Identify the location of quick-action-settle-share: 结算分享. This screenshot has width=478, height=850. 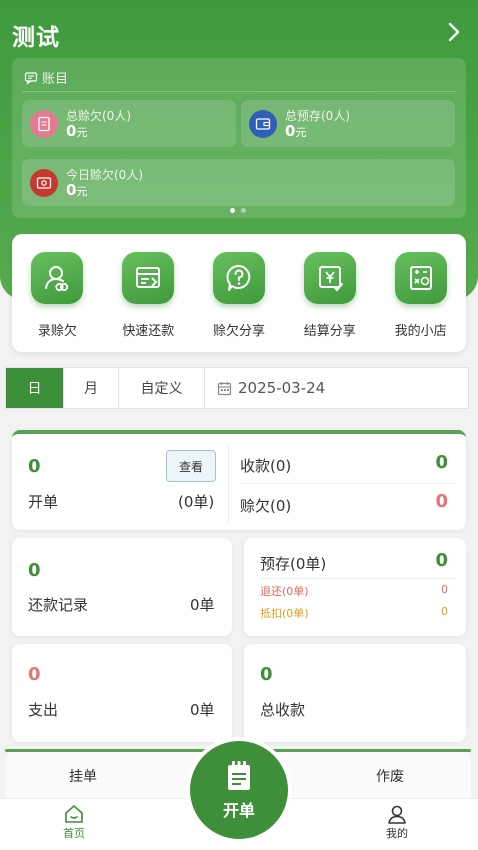
(329, 293).